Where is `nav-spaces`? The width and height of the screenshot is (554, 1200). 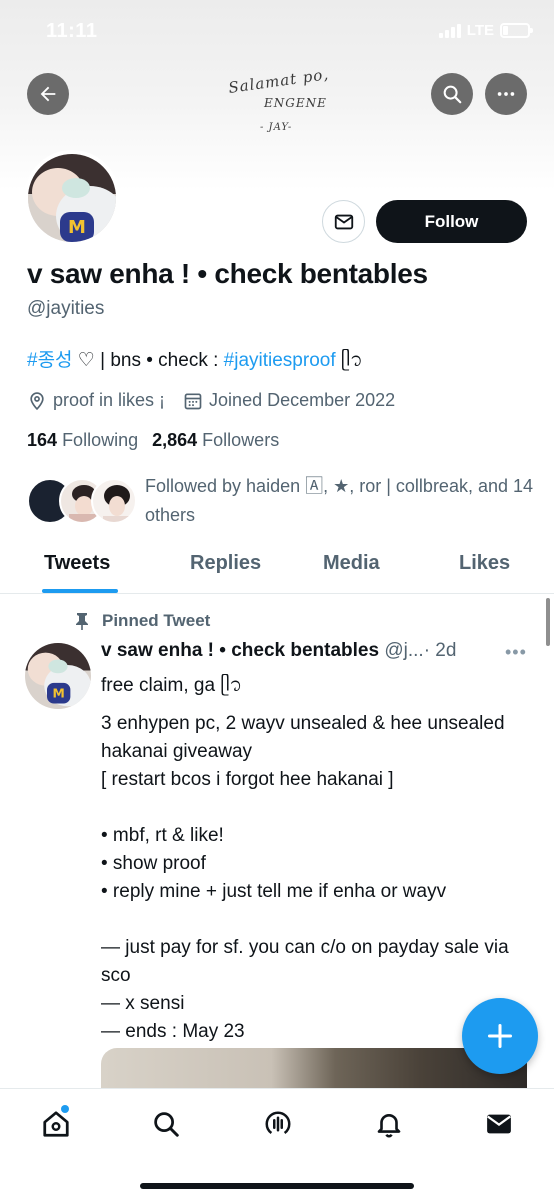
nav-spaces is located at coordinates (278, 1124).